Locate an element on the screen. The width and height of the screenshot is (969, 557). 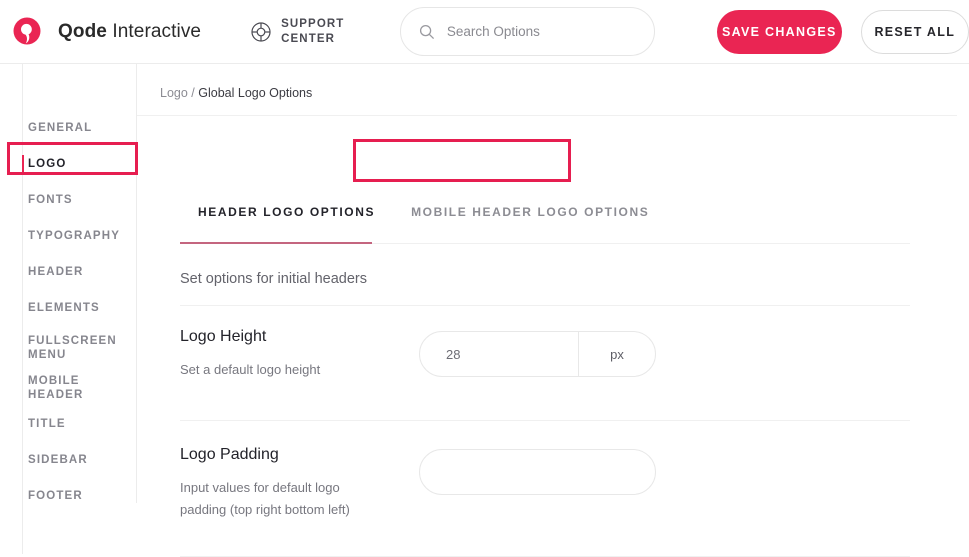
lifebuoy-icon is located at coordinates (261, 32).